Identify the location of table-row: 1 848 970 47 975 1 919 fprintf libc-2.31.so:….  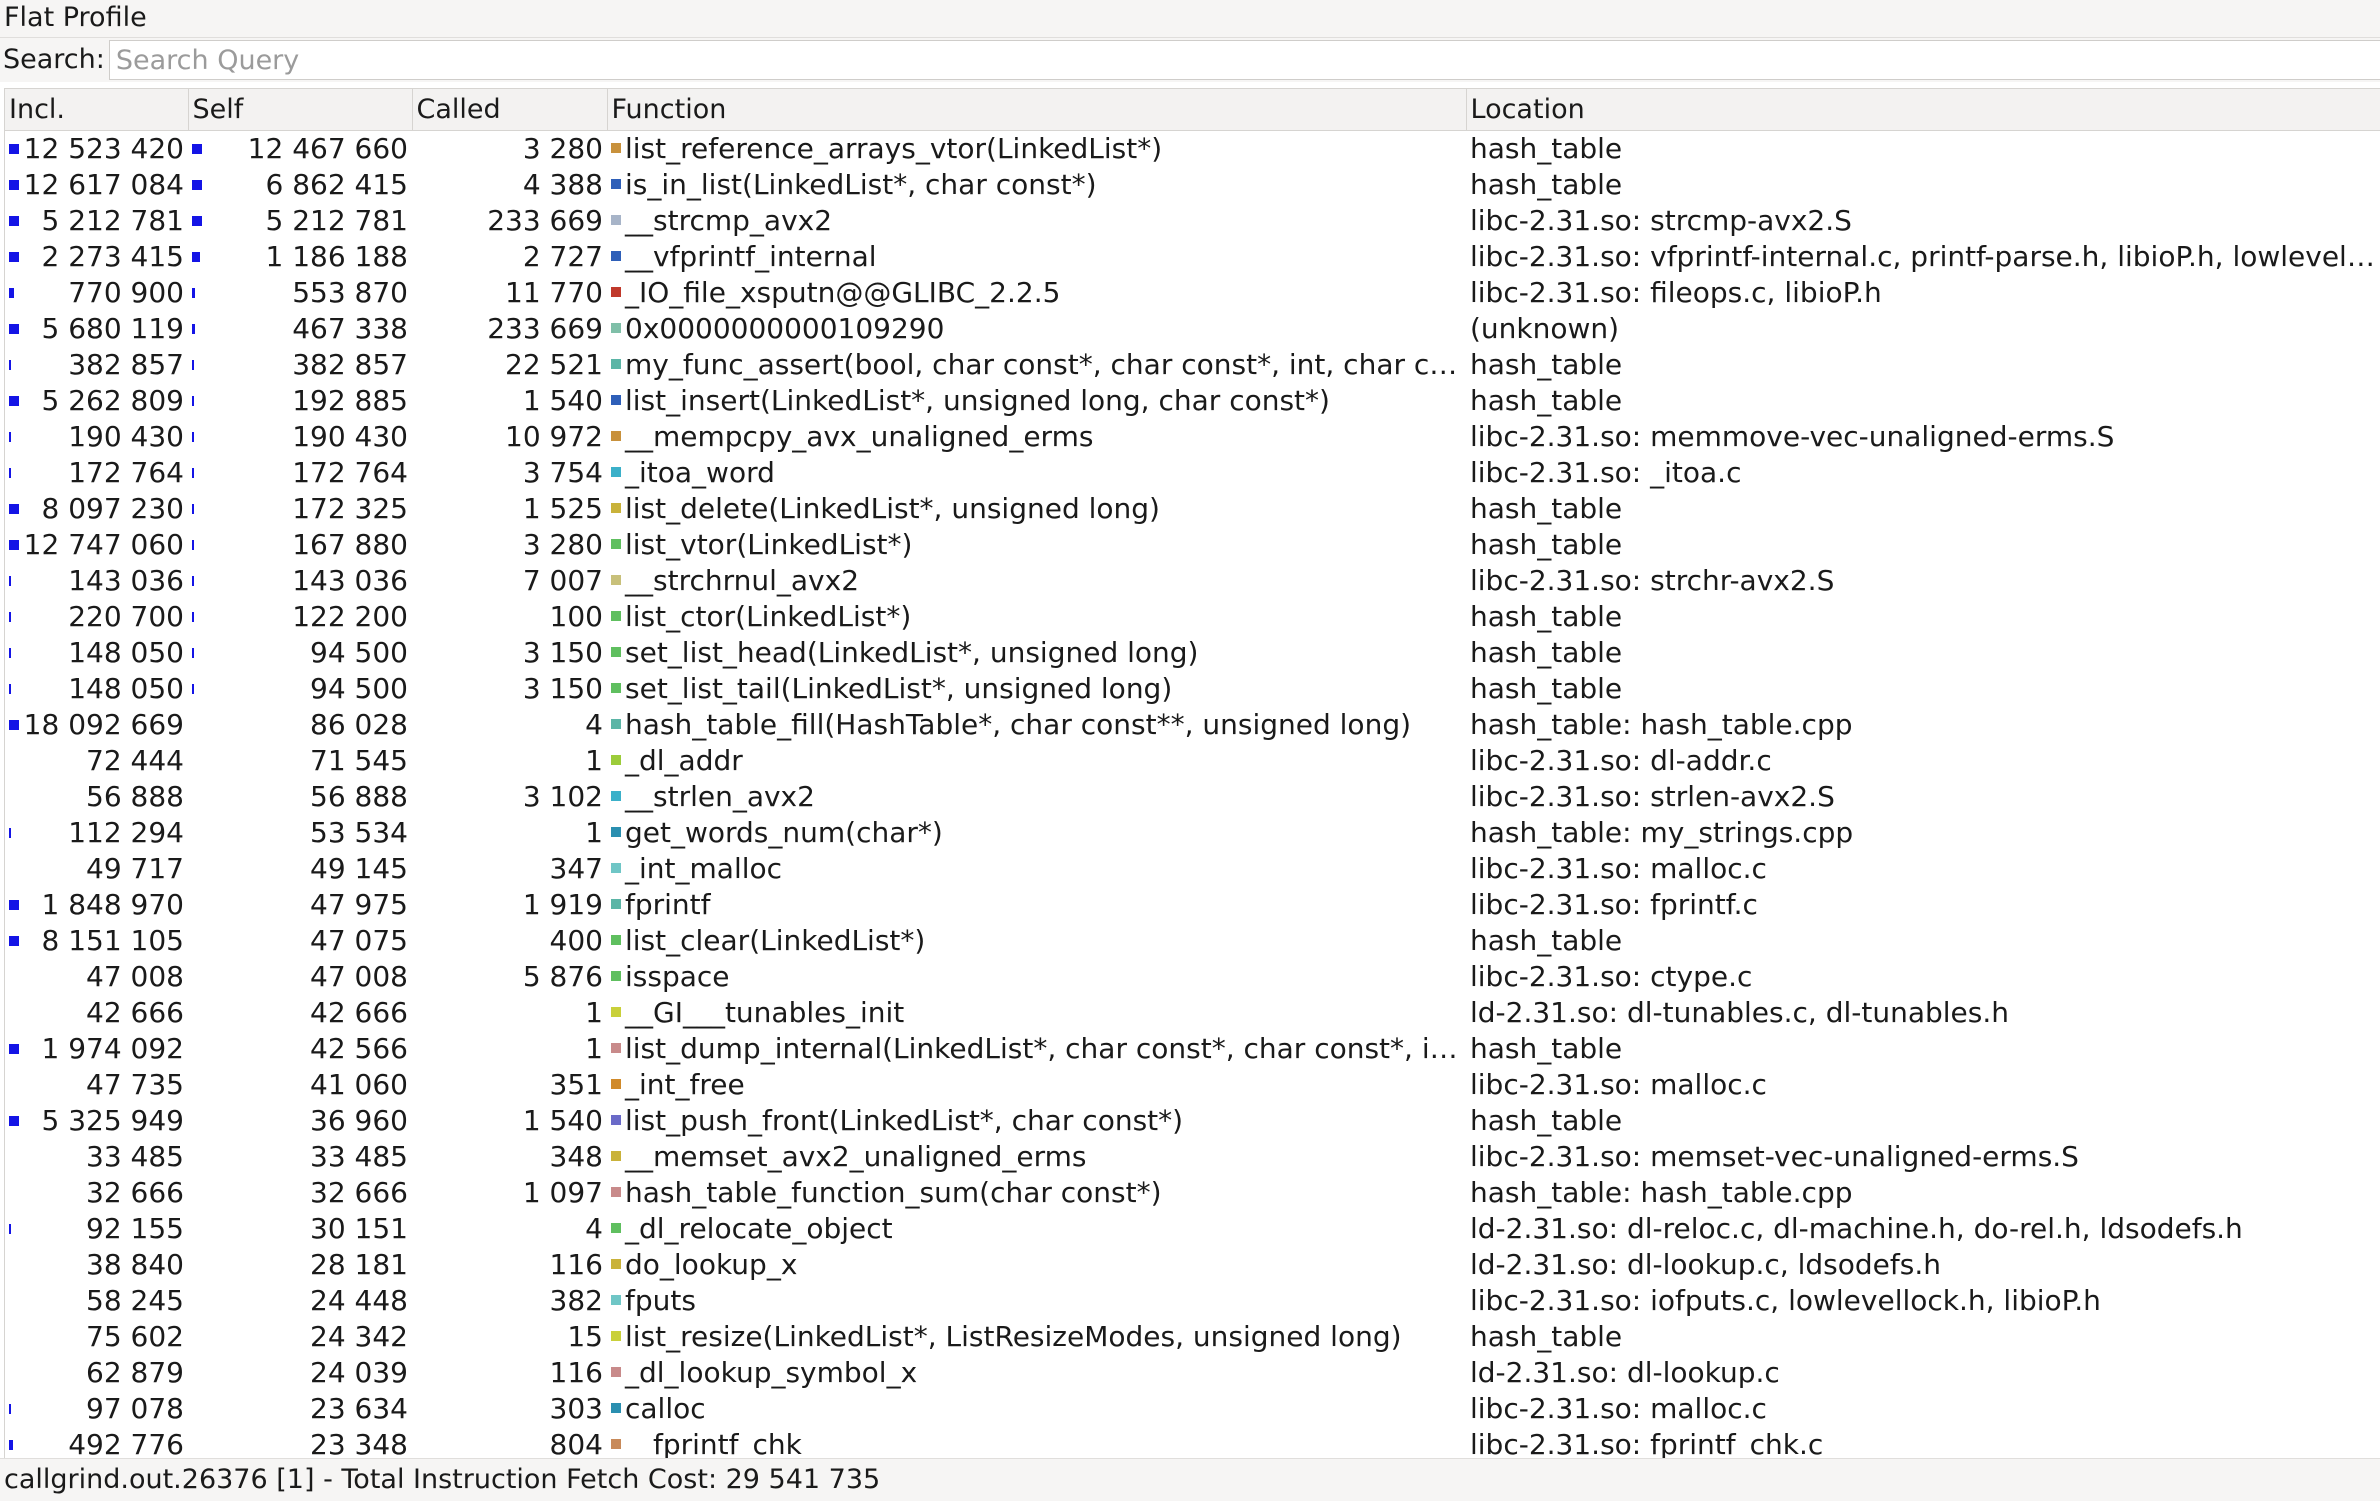
(1192, 905).